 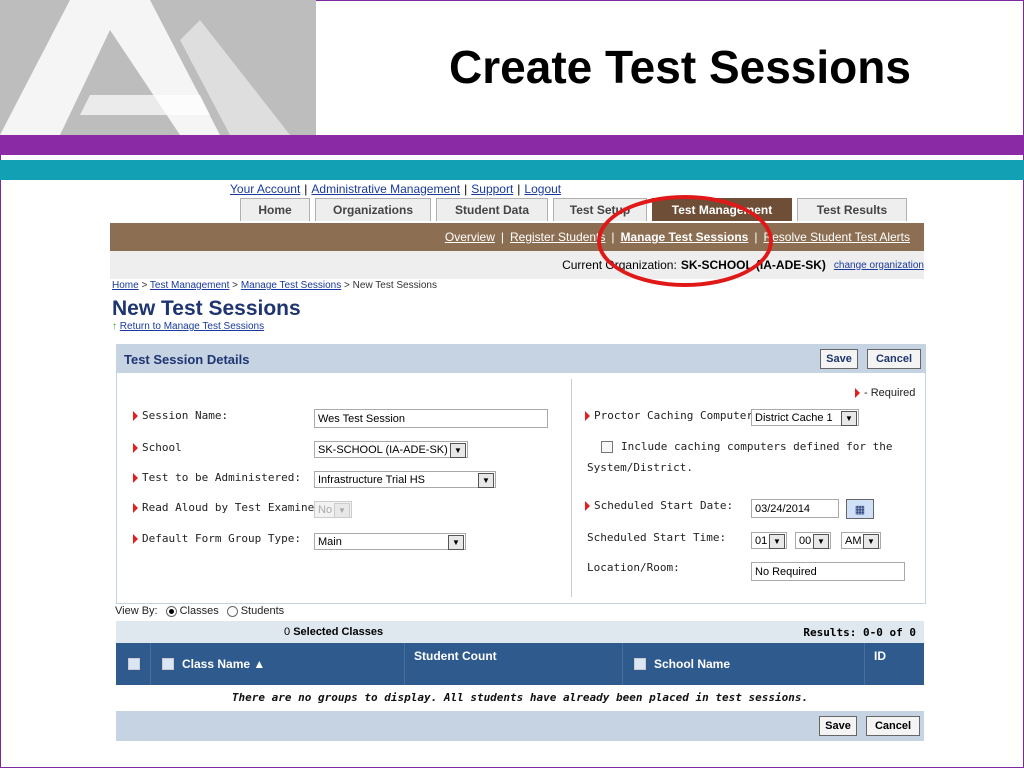 I want to click on id-header: ID, so click(x=880, y=656).